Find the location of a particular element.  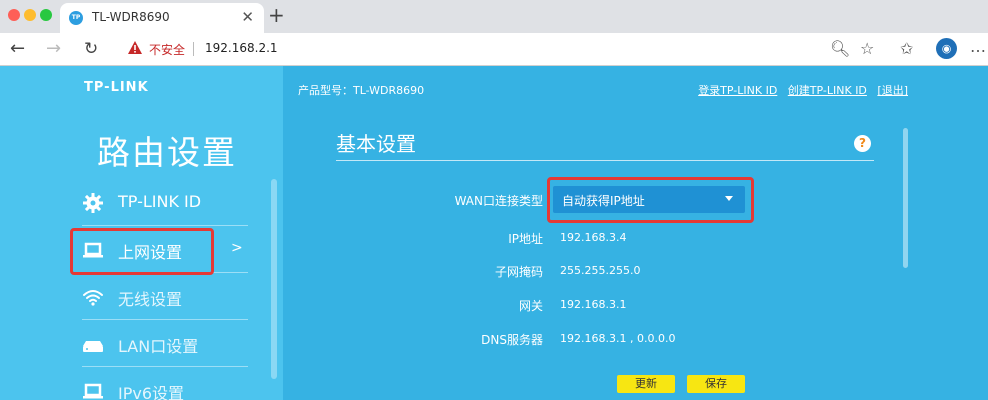

refresh-button: 更新 is located at coordinates (646, 384).